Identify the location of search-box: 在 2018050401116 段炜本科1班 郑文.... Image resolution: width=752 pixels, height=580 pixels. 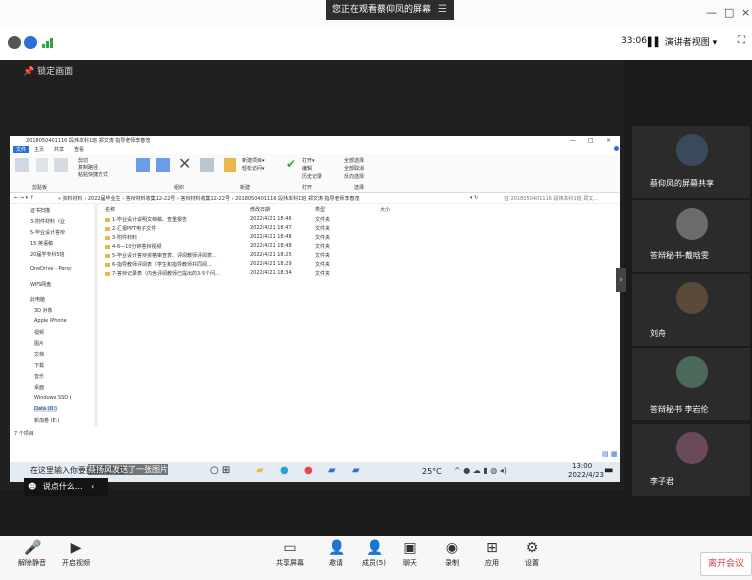
(551, 198).